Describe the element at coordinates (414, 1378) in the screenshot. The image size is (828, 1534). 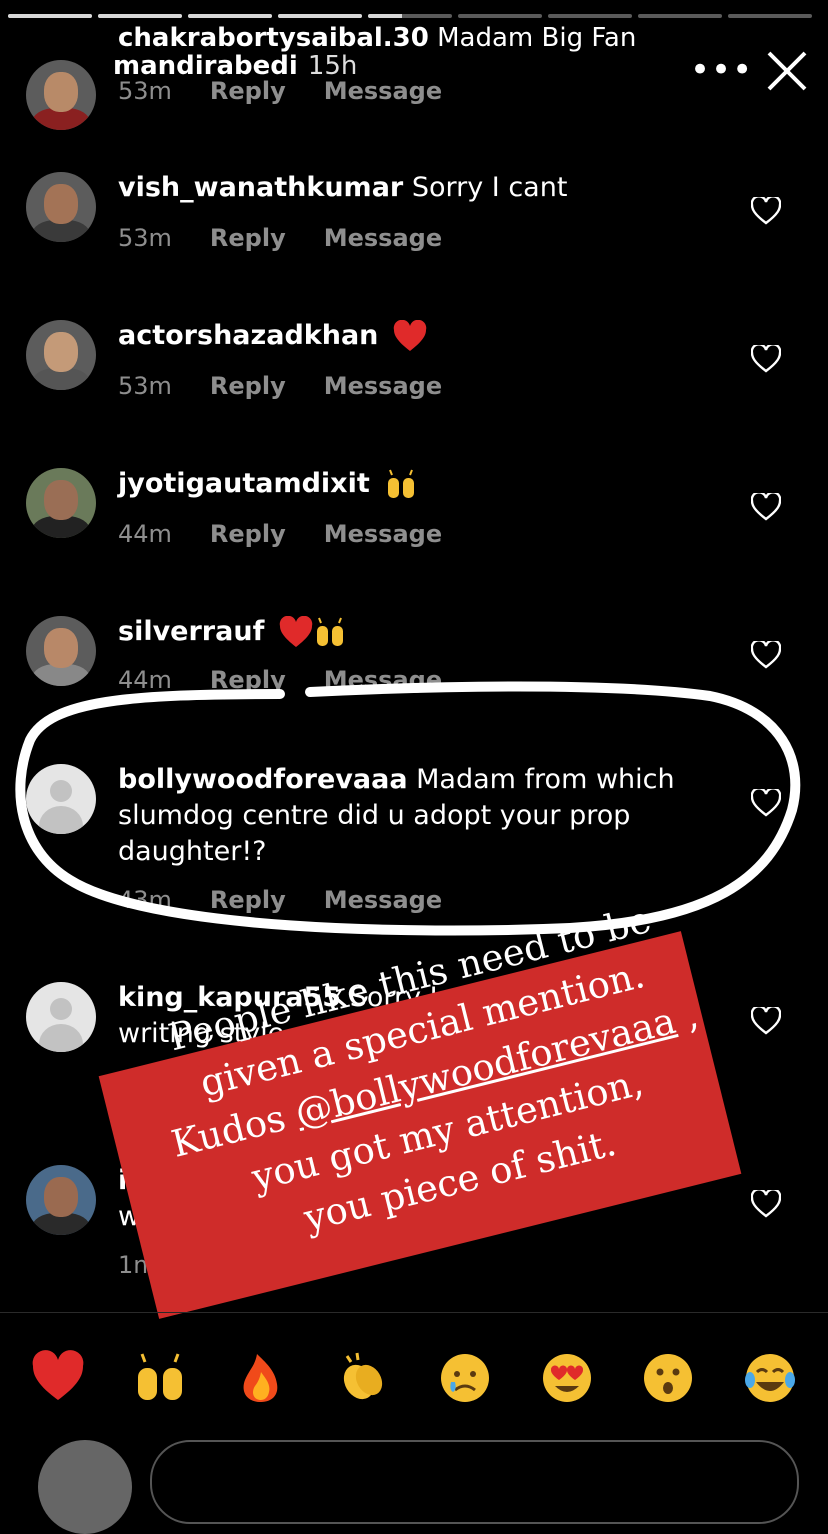
I see `quick-reactions-bar` at that location.